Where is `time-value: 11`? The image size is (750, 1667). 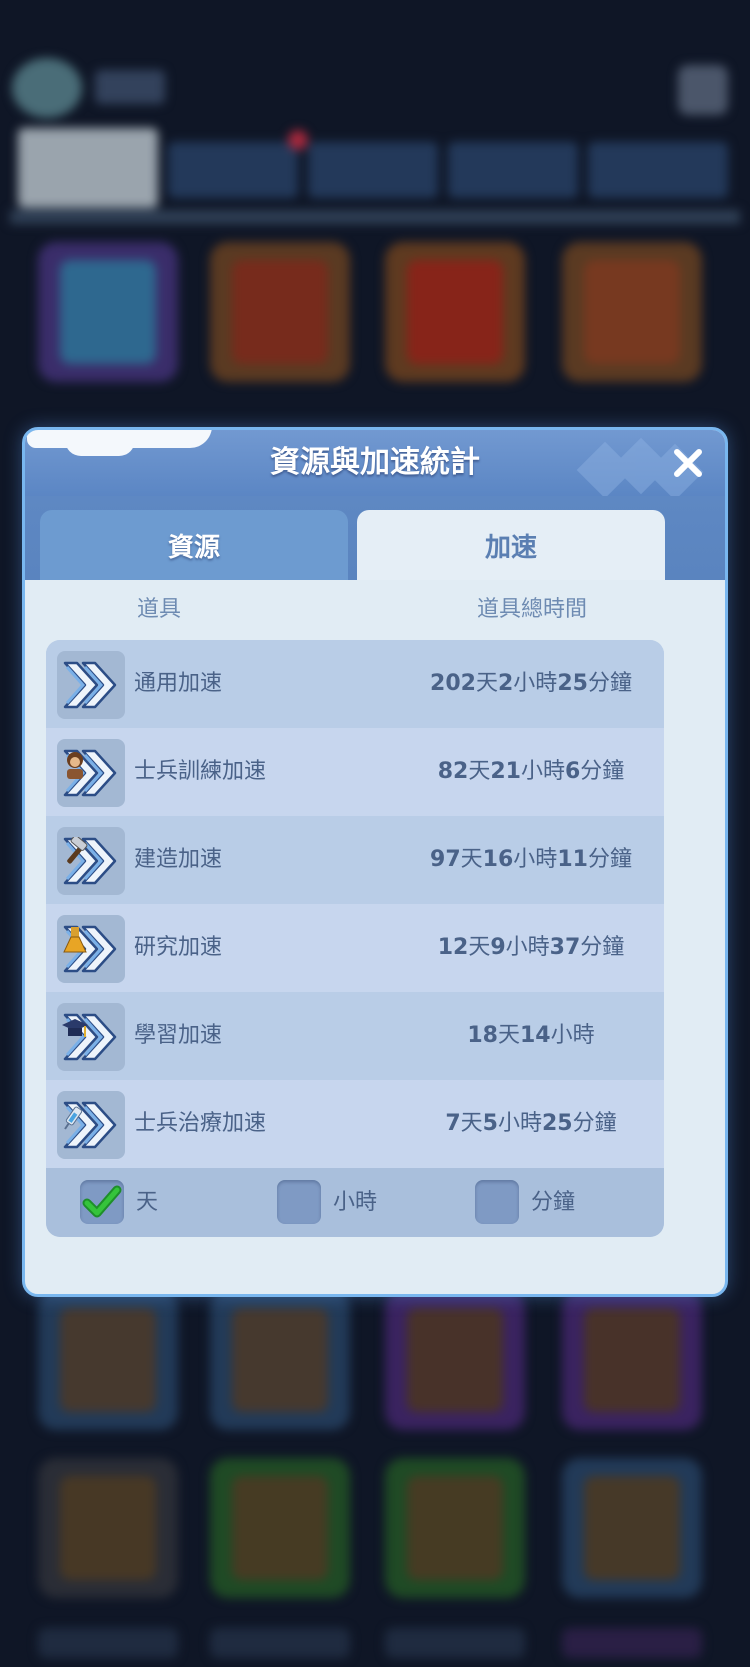 time-value: 11 is located at coordinates (572, 859).